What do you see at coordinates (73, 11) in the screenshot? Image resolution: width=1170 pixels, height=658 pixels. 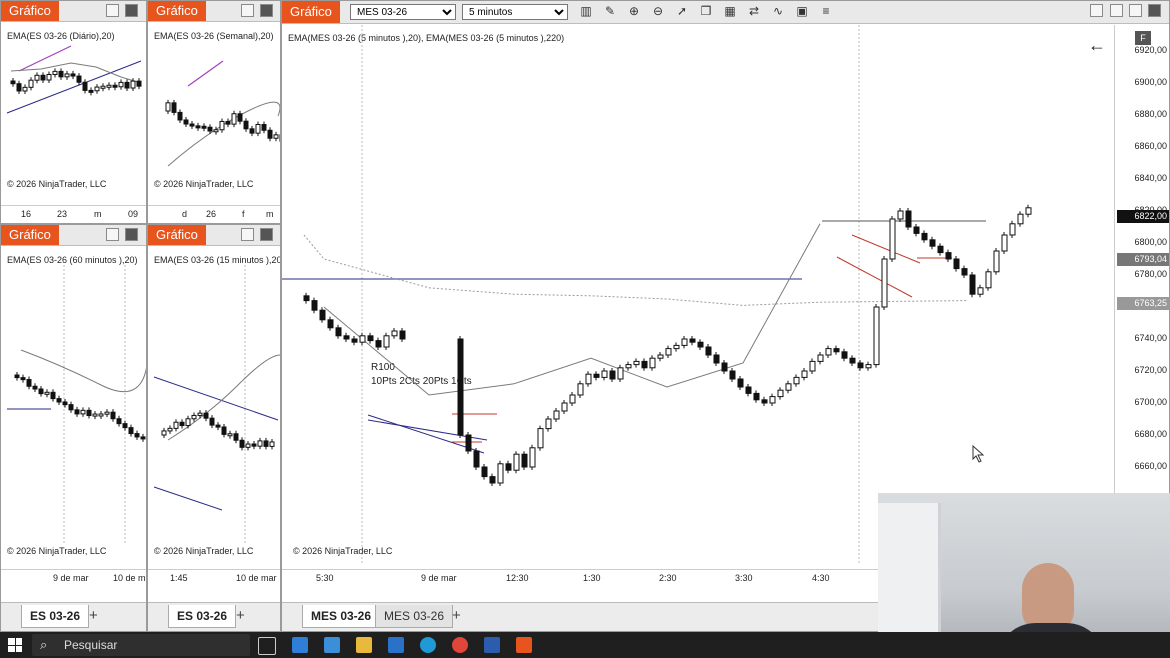 I see `daily-chart-titlebar: Gráfico` at bounding box center [73, 11].